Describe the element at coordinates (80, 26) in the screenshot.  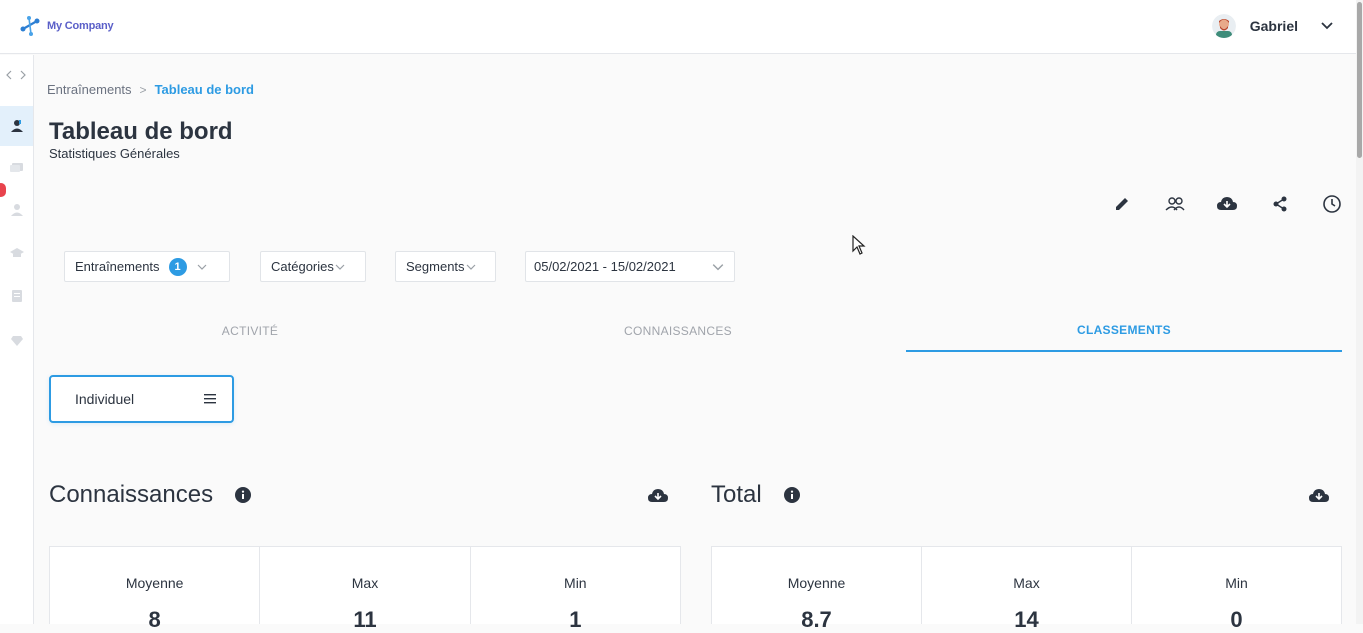
I see `company-name: My Company` at that location.